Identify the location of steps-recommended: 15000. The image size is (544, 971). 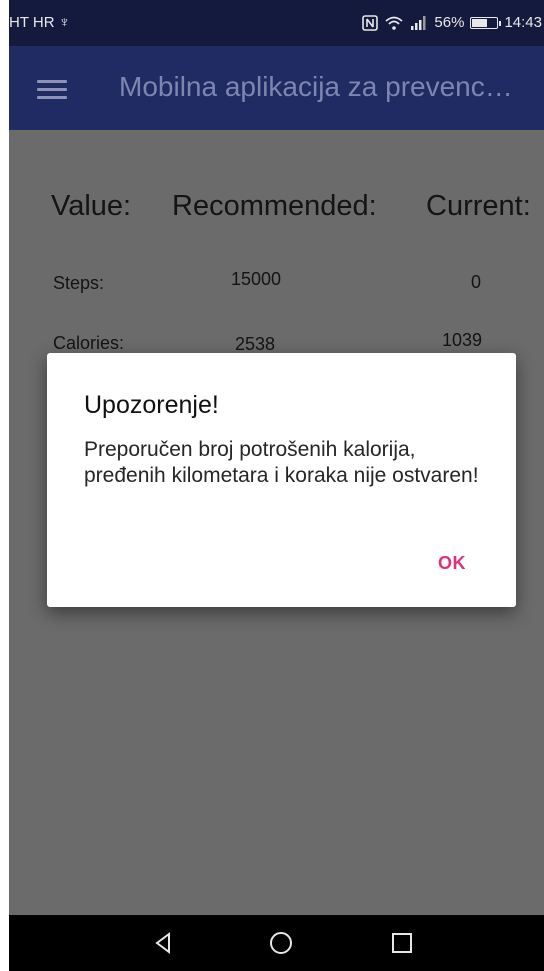
(256, 279).